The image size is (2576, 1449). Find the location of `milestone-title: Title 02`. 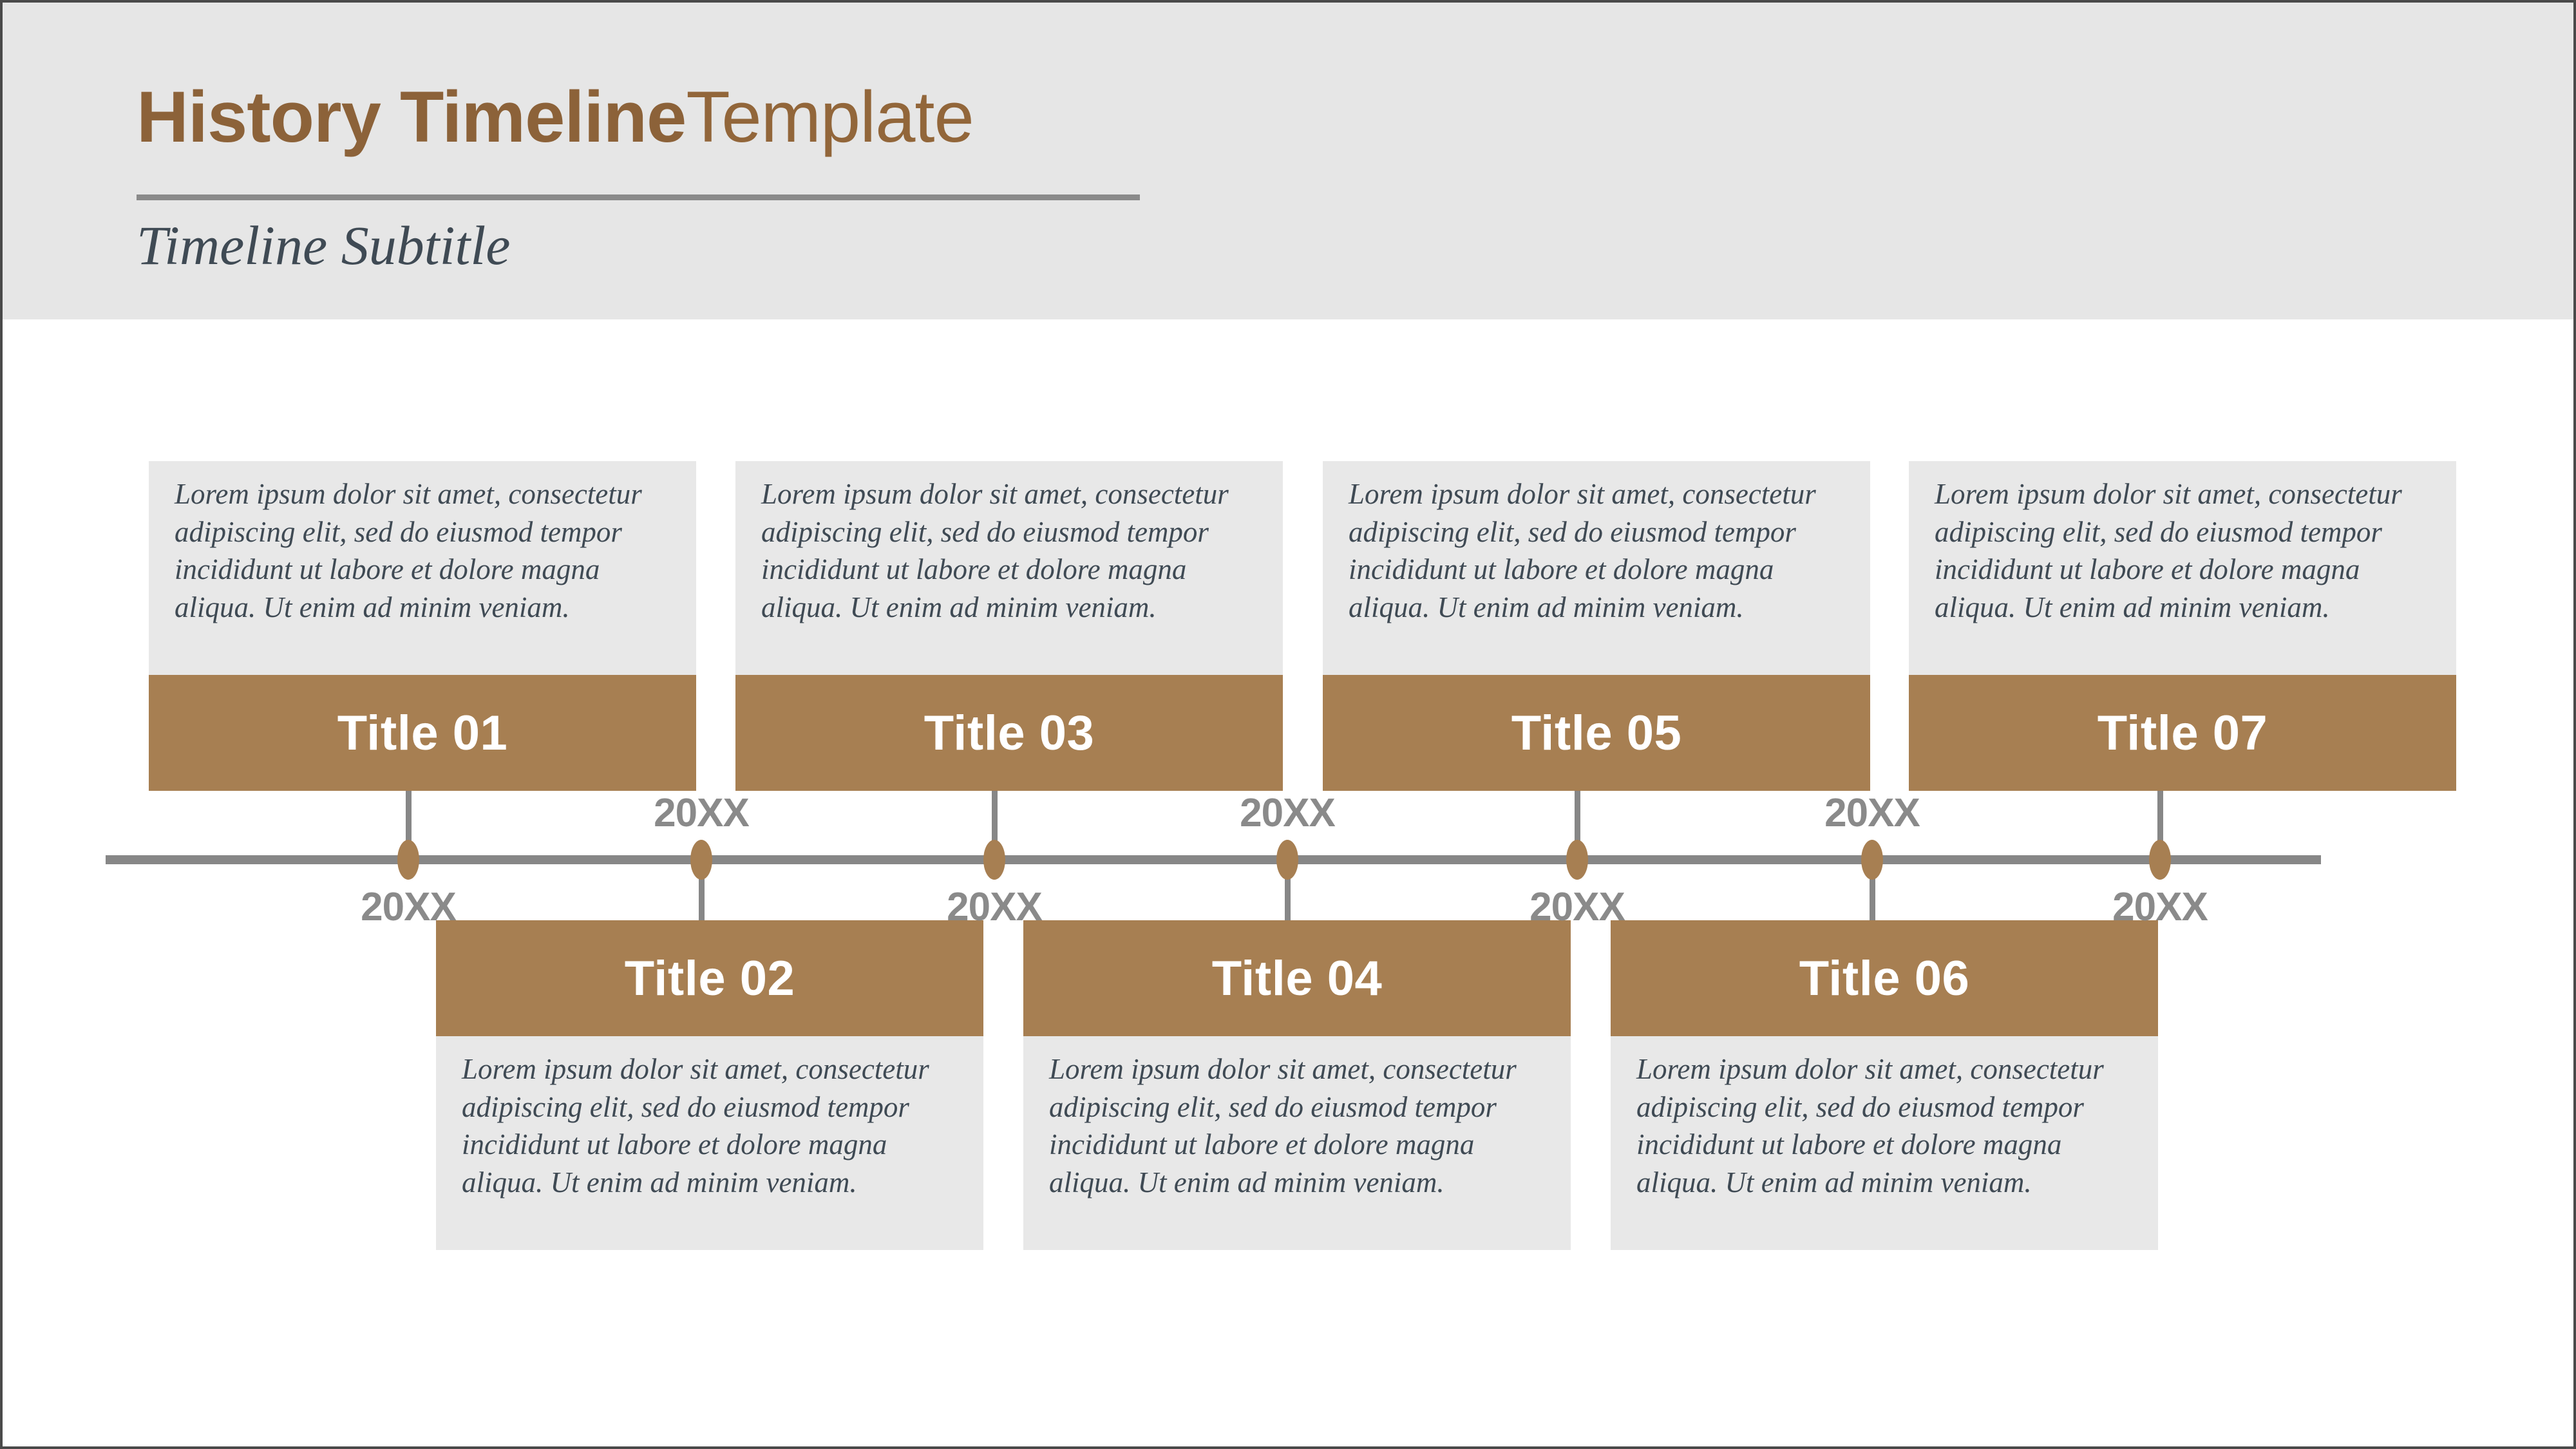

milestone-title: Title 02 is located at coordinates (710, 978).